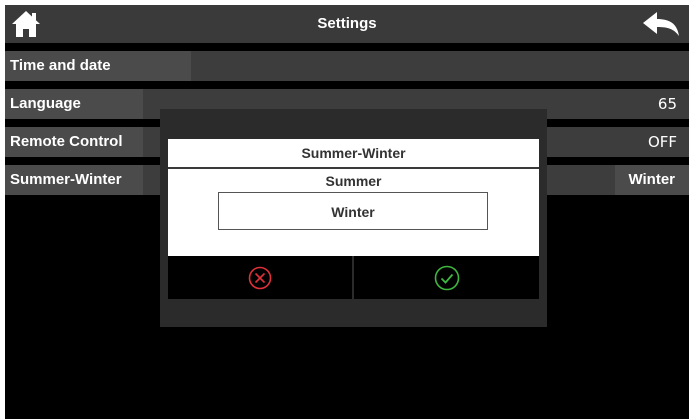 The width and height of the screenshot is (689, 419). Describe the element at coordinates (74, 180) in the screenshot. I see `settings-row-label: Summer-Winter` at that location.